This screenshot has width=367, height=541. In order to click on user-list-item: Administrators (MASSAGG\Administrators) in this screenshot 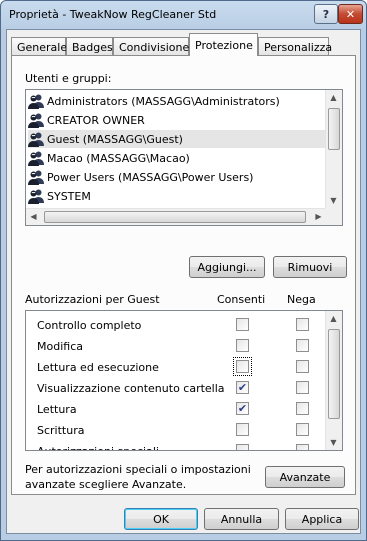, I will do `click(177, 101)`.